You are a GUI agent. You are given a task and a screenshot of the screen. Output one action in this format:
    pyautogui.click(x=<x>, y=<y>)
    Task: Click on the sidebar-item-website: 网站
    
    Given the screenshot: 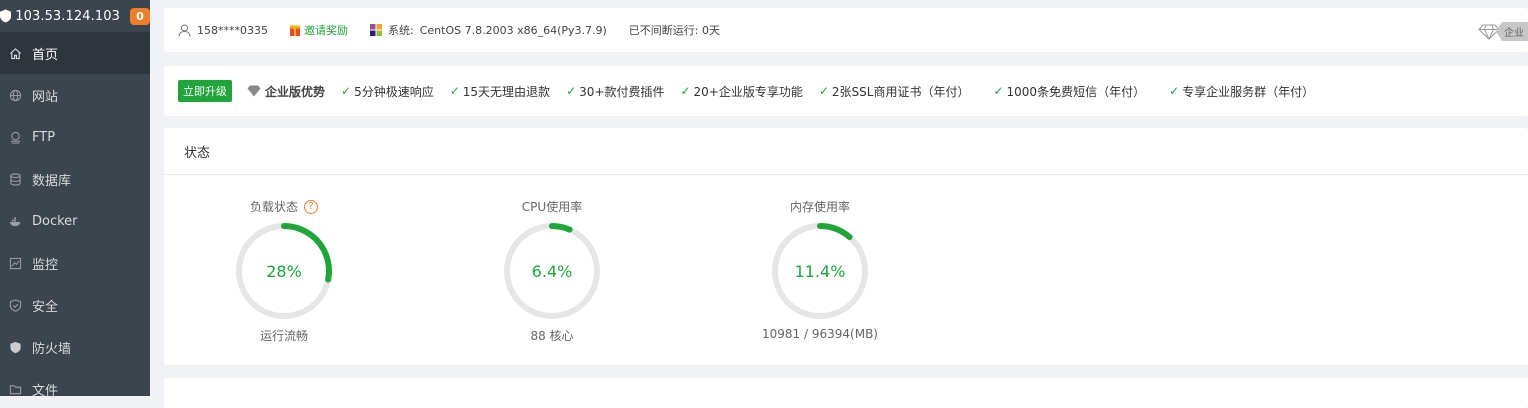 What is the action you would take?
    pyautogui.click(x=75, y=95)
    